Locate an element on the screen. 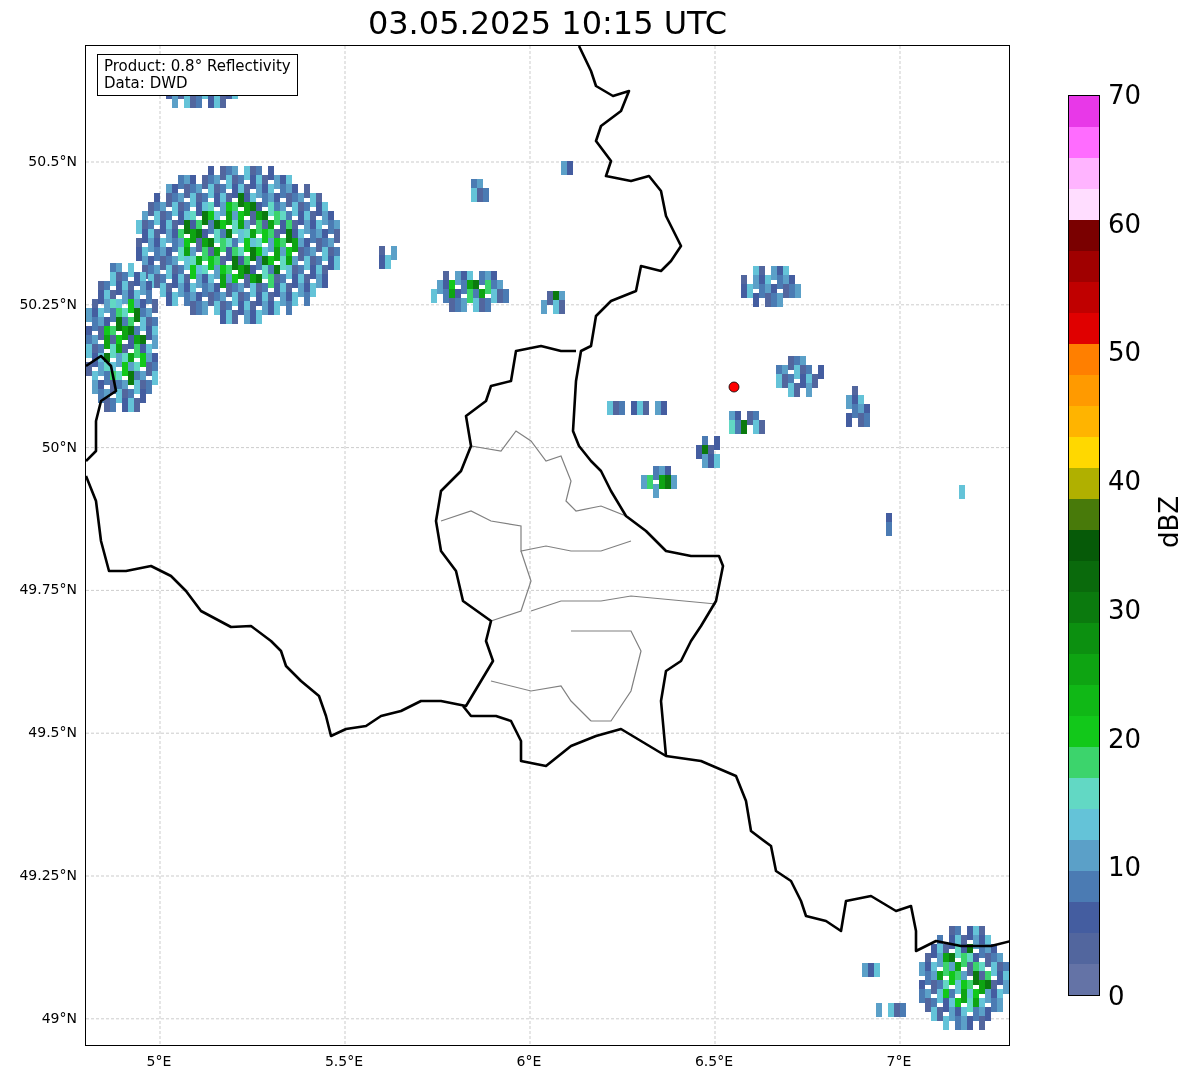 The width and height of the screenshot is (1202, 1081). info-text: Product: 0.8° Reflectivity is located at coordinates (197, 66).